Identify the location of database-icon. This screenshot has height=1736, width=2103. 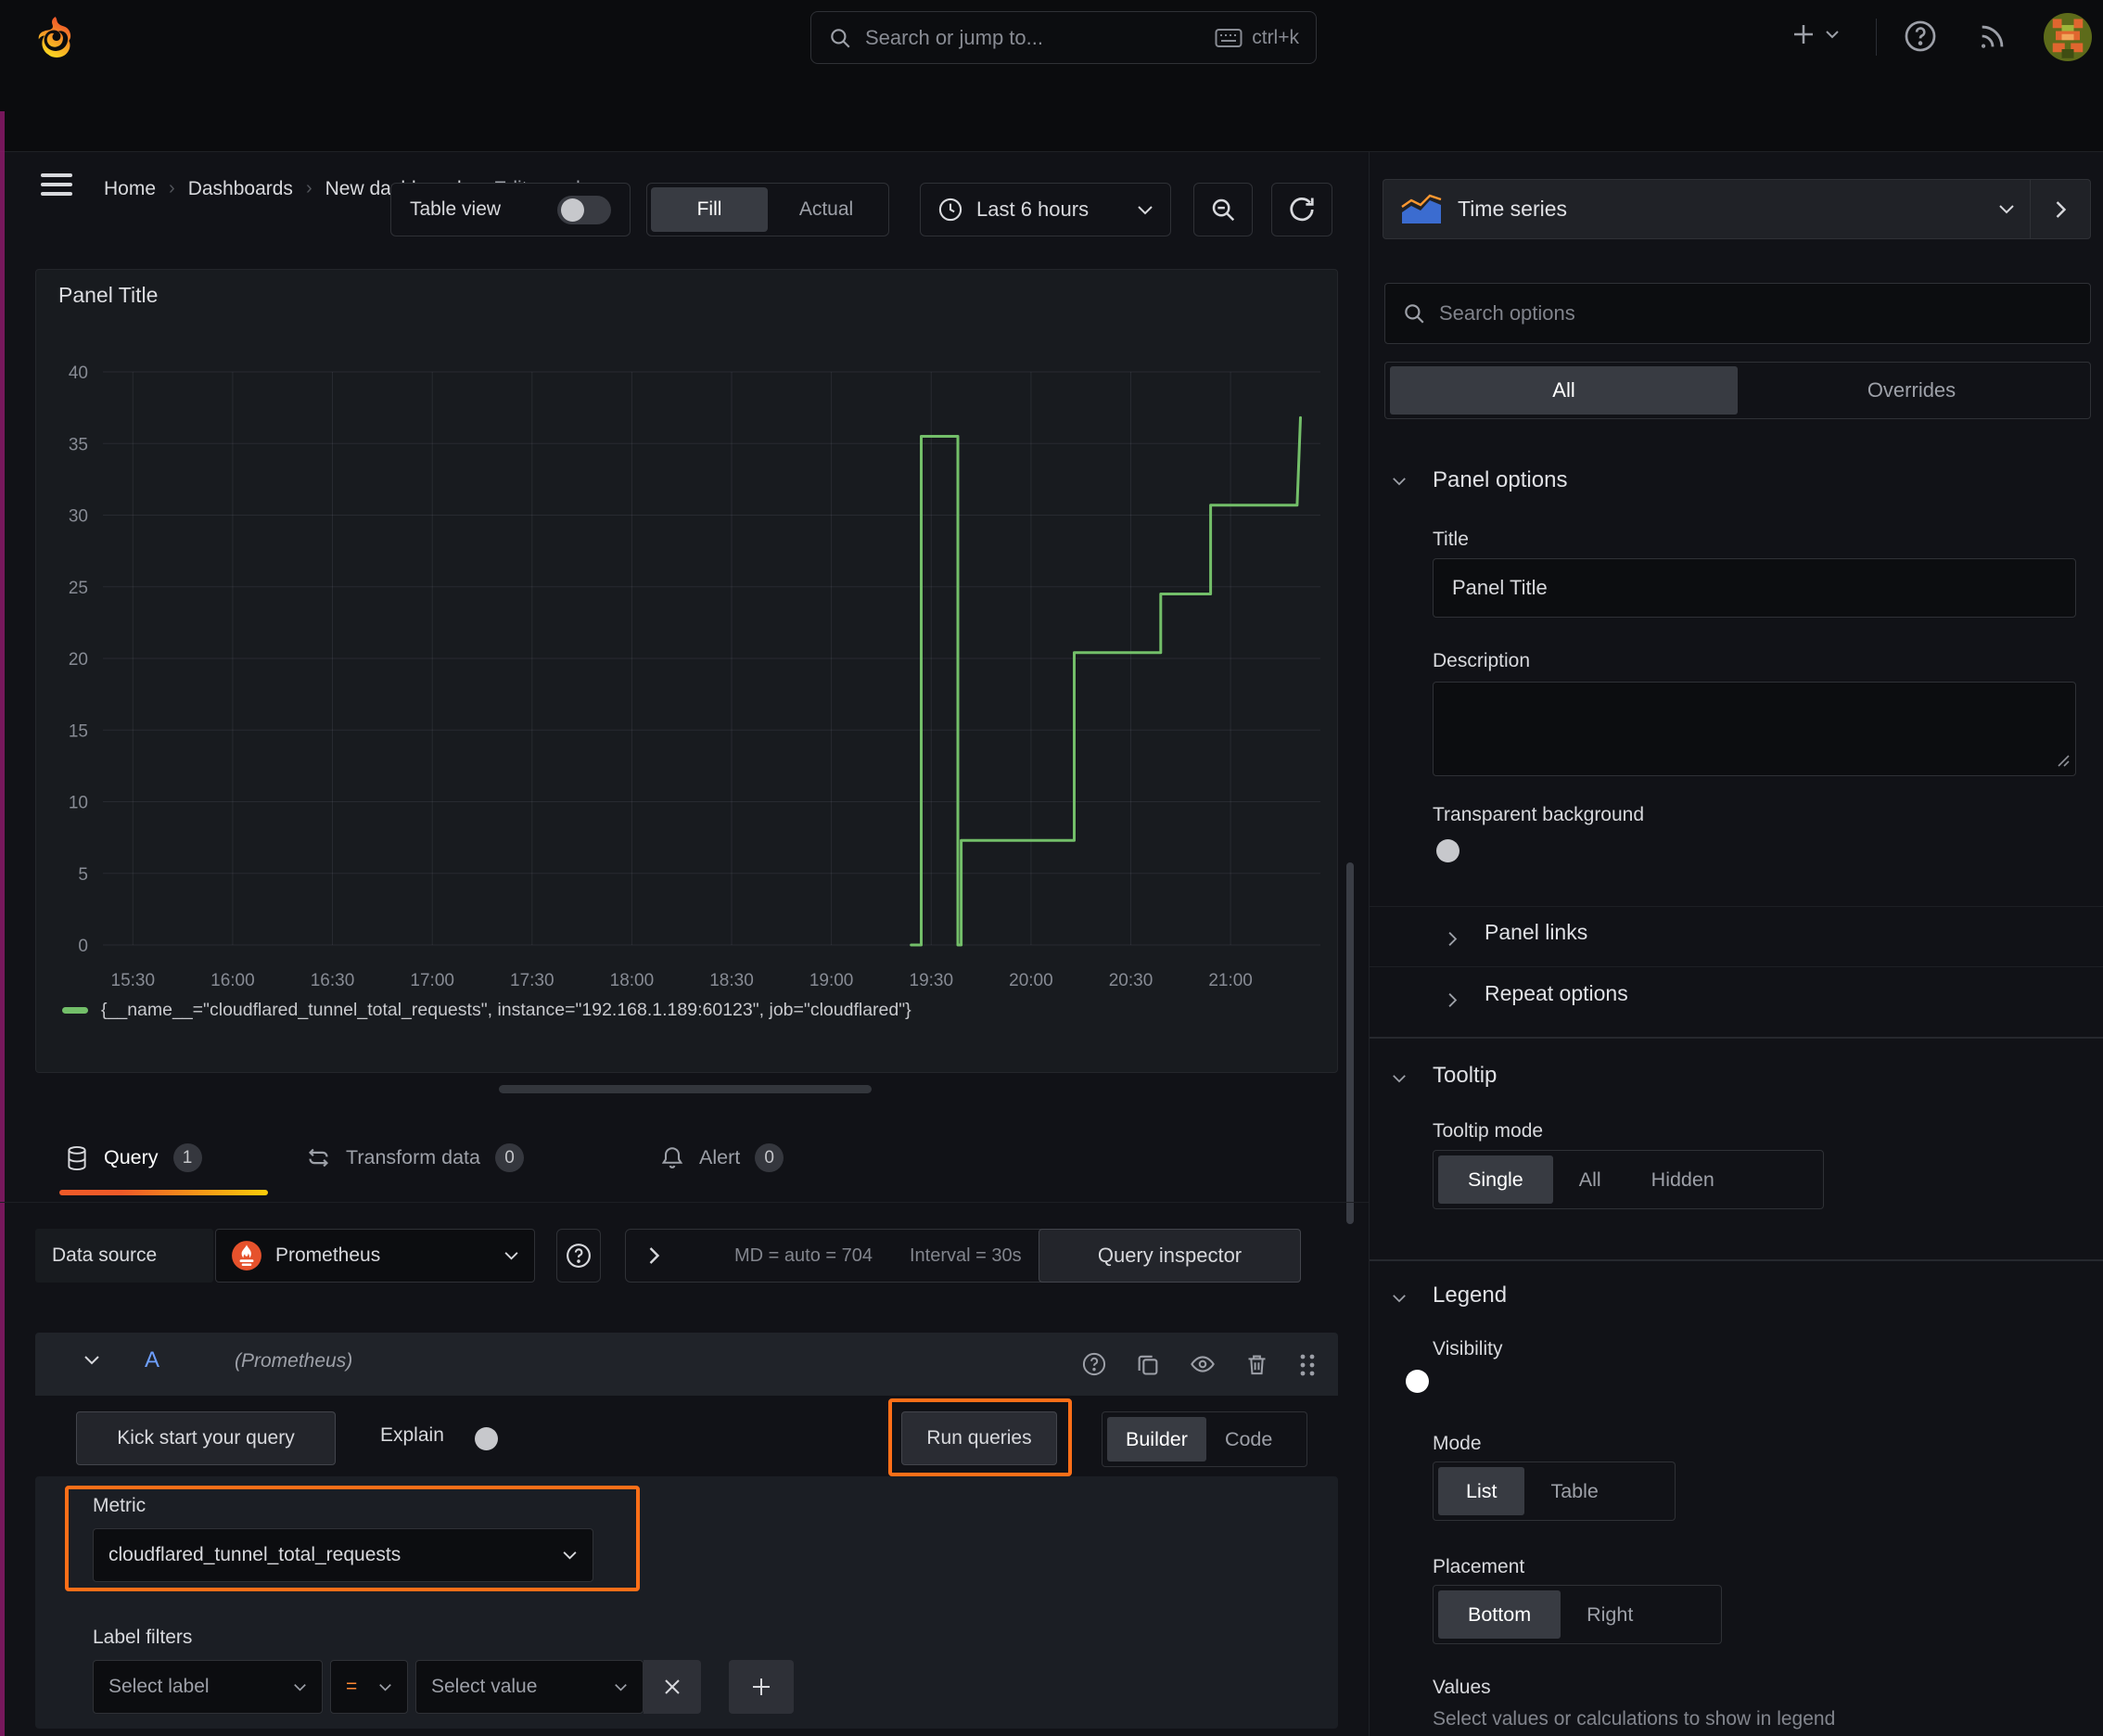
(77, 1158).